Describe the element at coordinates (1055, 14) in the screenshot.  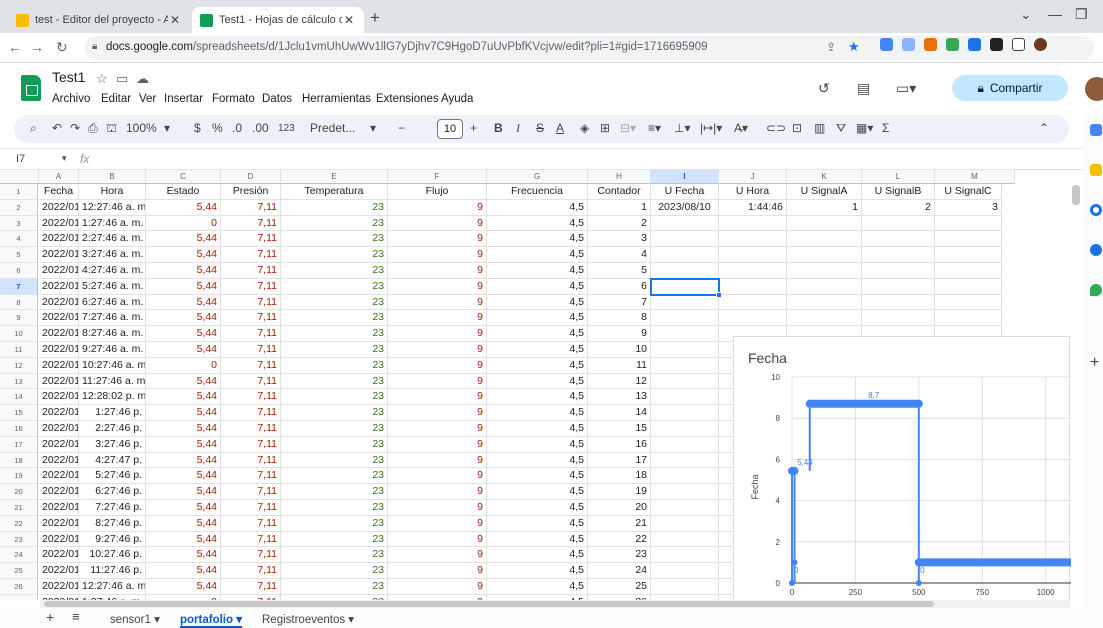
I see `minimize-icon: —` at that location.